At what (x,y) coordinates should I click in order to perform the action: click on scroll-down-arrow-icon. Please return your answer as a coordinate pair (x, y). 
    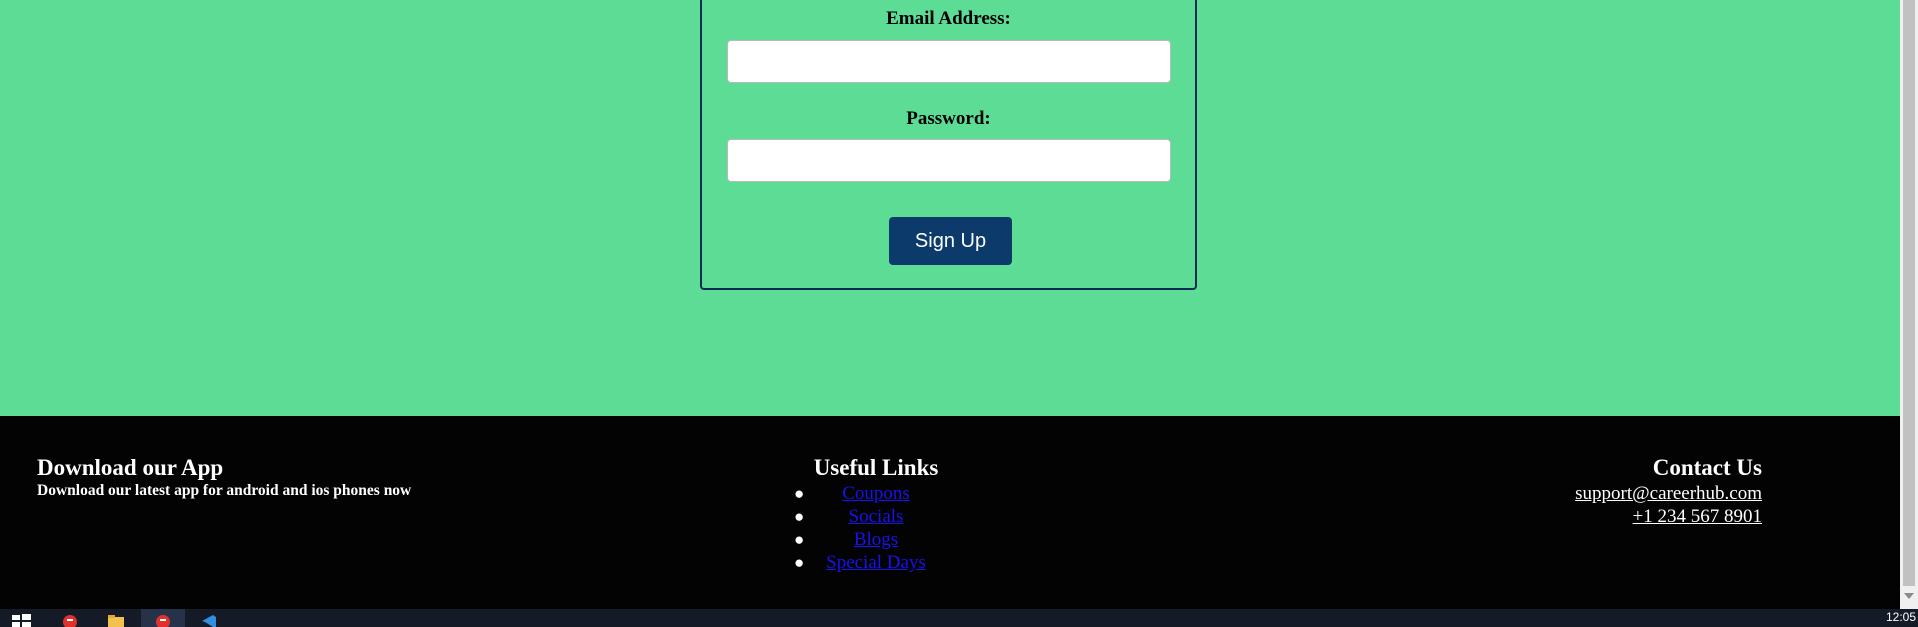
    Looking at the image, I should click on (1909, 596).